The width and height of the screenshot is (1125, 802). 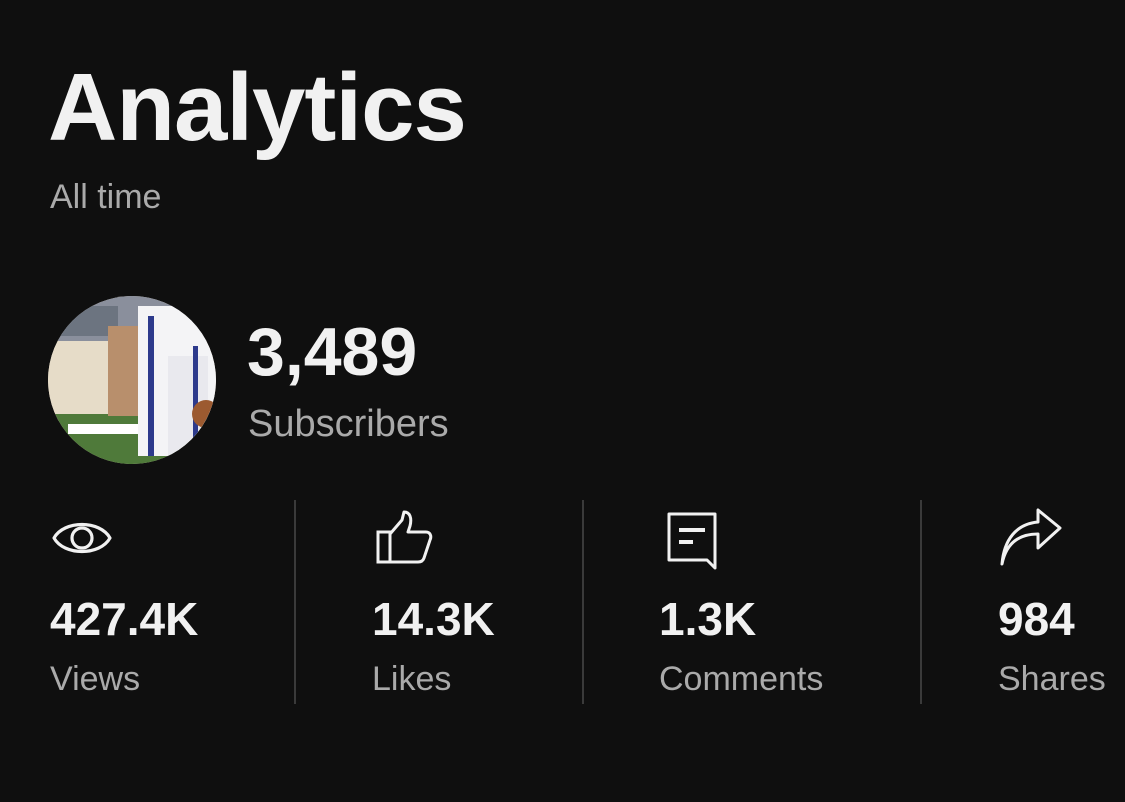 I want to click on avatar-image, so click(x=132, y=380).